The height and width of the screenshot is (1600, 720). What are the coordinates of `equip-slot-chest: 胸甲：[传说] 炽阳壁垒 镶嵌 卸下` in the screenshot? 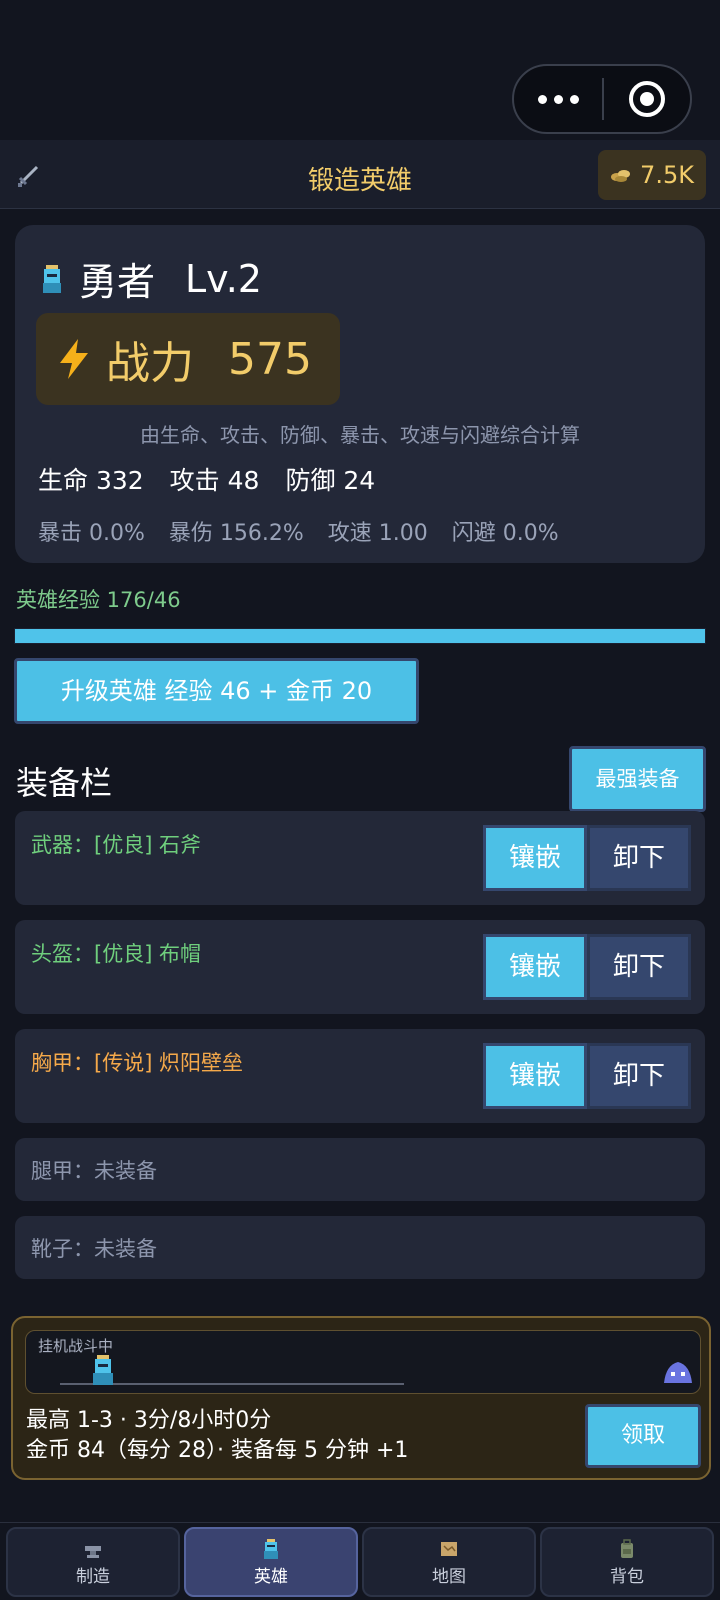 It's located at (360, 1076).